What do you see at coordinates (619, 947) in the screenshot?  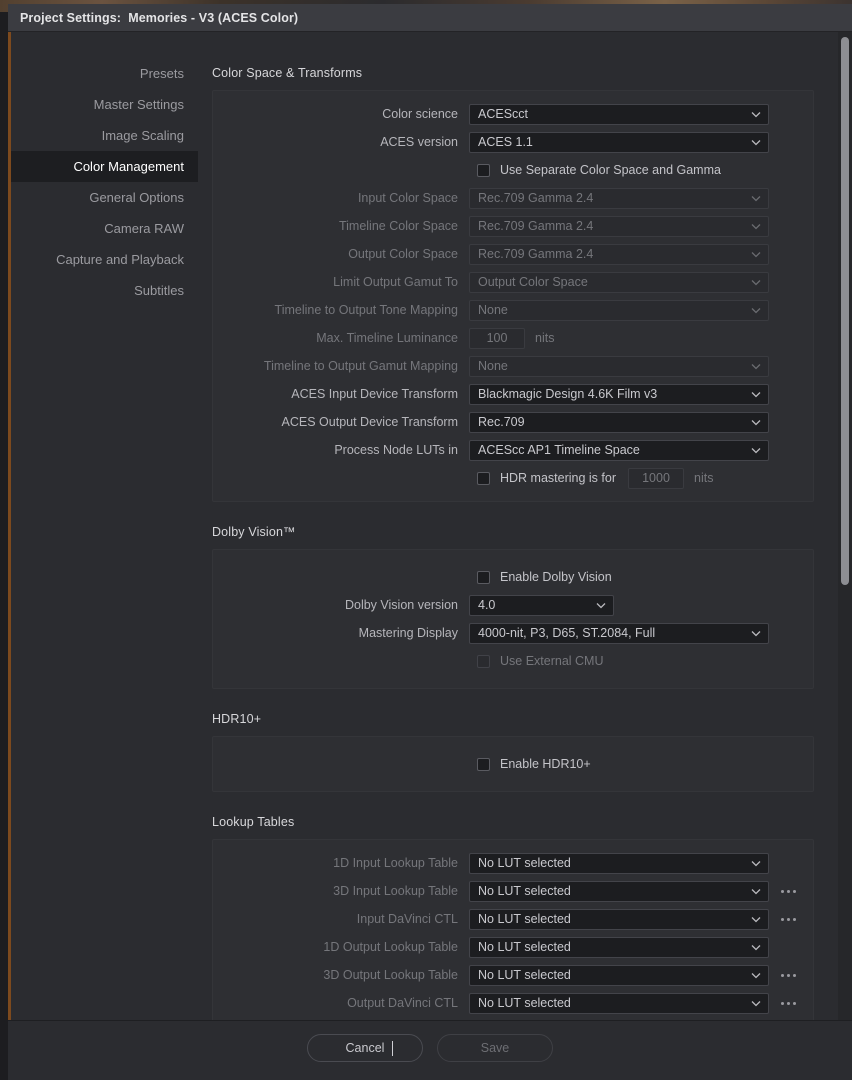 I see `dropdown-1d-output-lookup-table: No LUT selected` at bounding box center [619, 947].